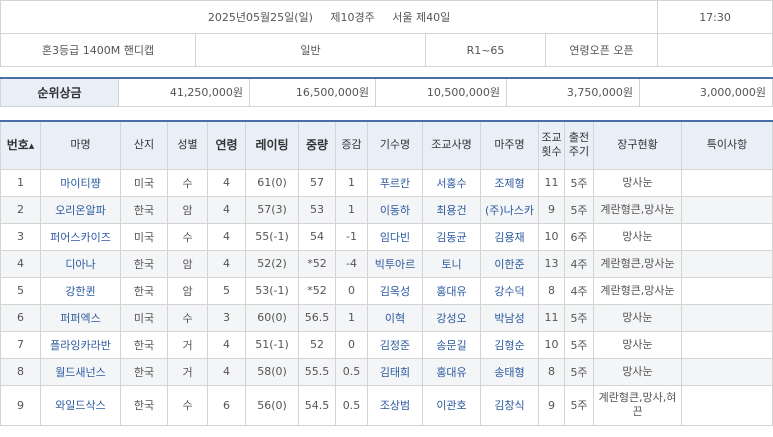 This screenshot has height=437, width=773. What do you see at coordinates (451, 263) in the screenshot?
I see `trainer-link: 토니` at bounding box center [451, 263].